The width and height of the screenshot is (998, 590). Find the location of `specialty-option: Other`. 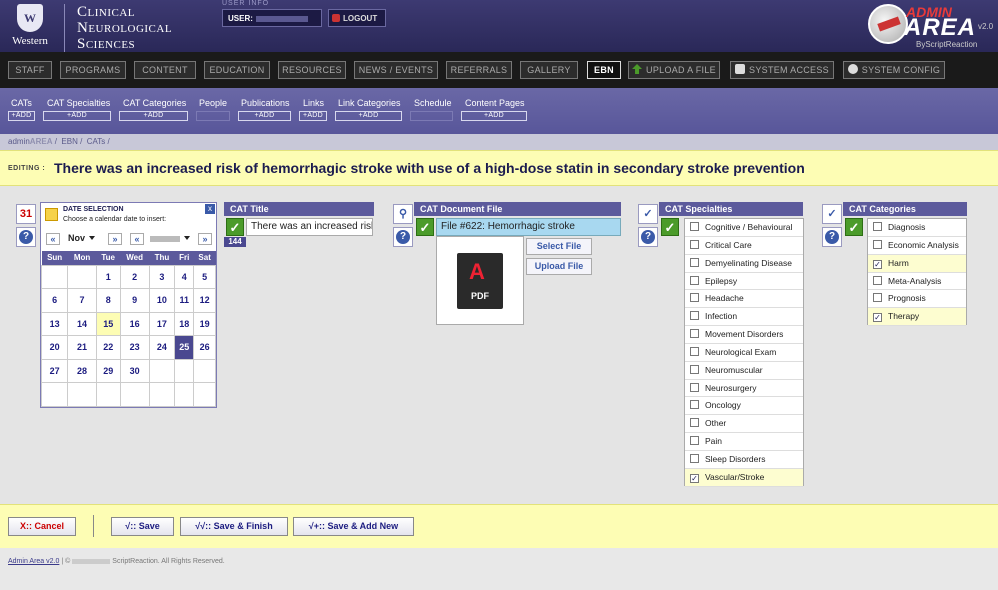

specialty-option: Other is located at coordinates (744, 424).